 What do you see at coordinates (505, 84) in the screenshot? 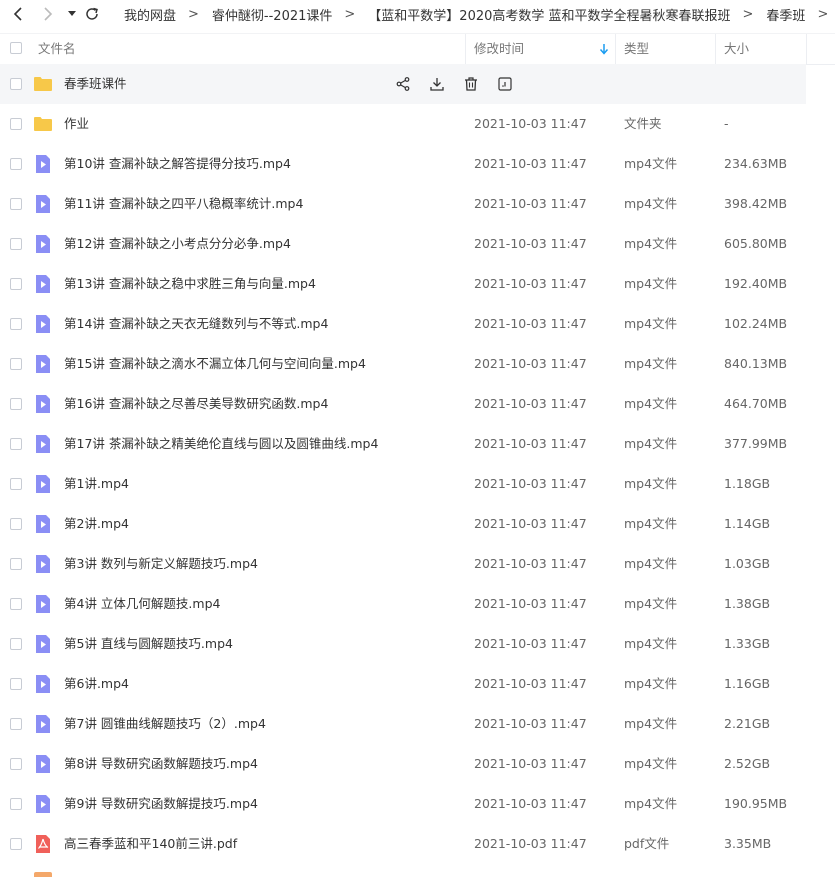
I see `more-icon` at bounding box center [505, 84].